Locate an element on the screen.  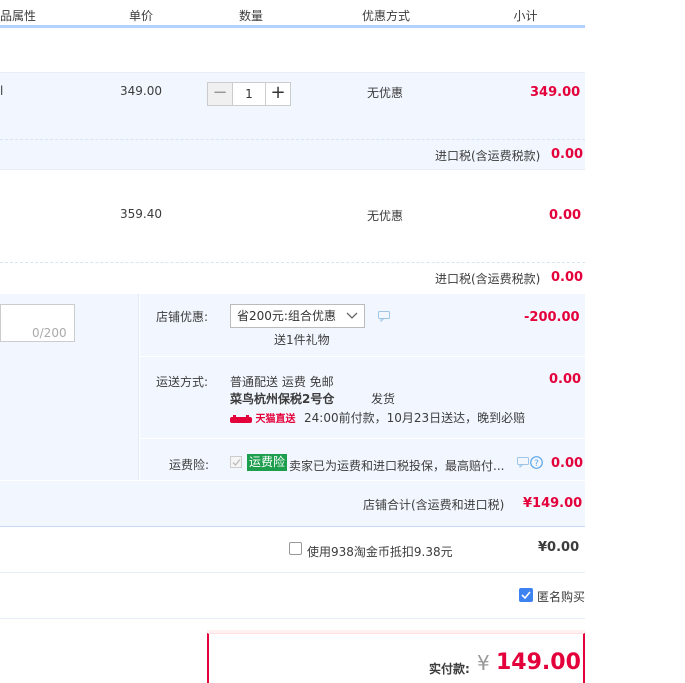
coin-checkbox is located at coordinates (295, 548).